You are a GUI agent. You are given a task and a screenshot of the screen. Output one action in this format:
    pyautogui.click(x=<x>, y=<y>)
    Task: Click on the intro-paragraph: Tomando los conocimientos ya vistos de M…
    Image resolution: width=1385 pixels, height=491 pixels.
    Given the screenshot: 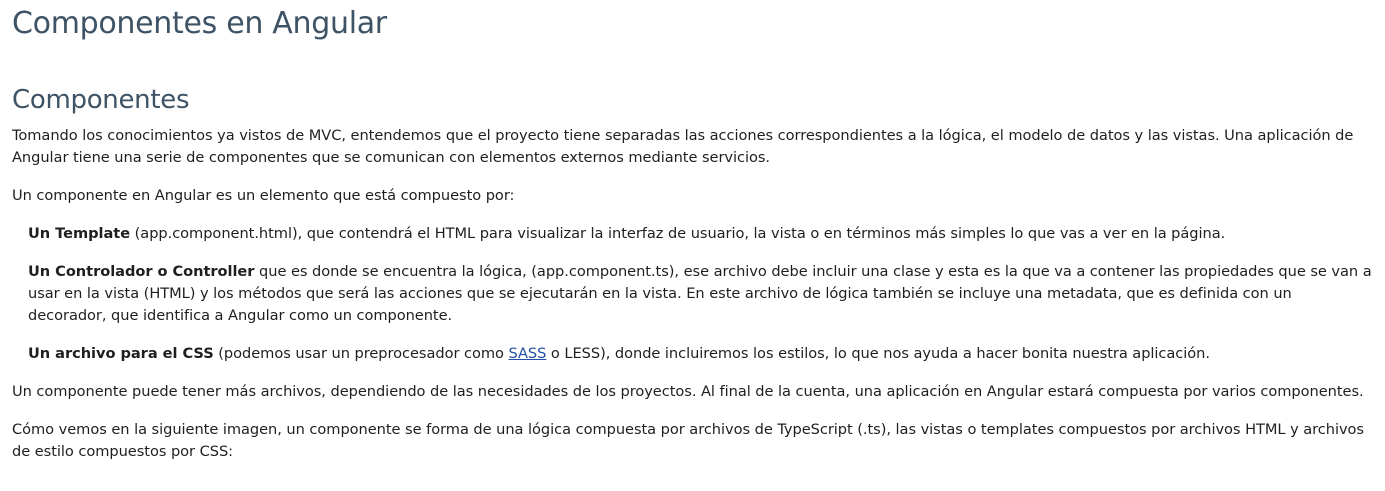 What is the action you would take?
    pyautogui.click(x=683, y=146)
    